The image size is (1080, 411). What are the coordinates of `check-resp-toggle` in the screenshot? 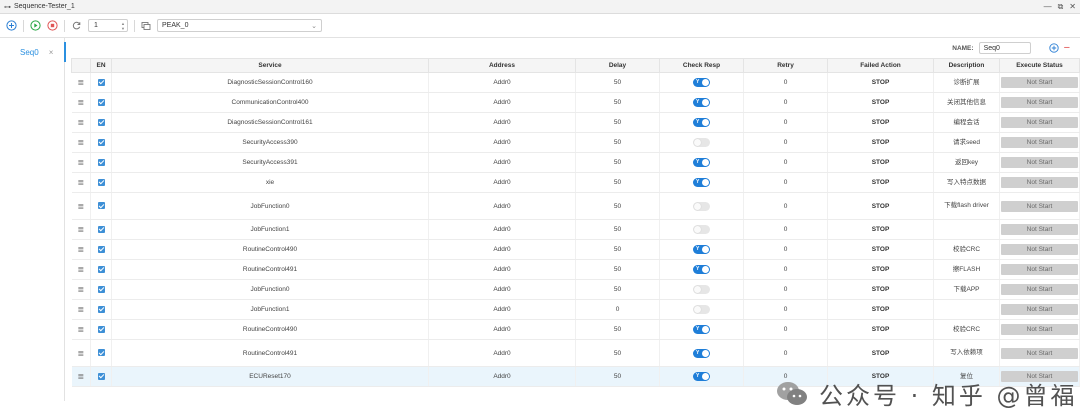 It's located at (701, 142).